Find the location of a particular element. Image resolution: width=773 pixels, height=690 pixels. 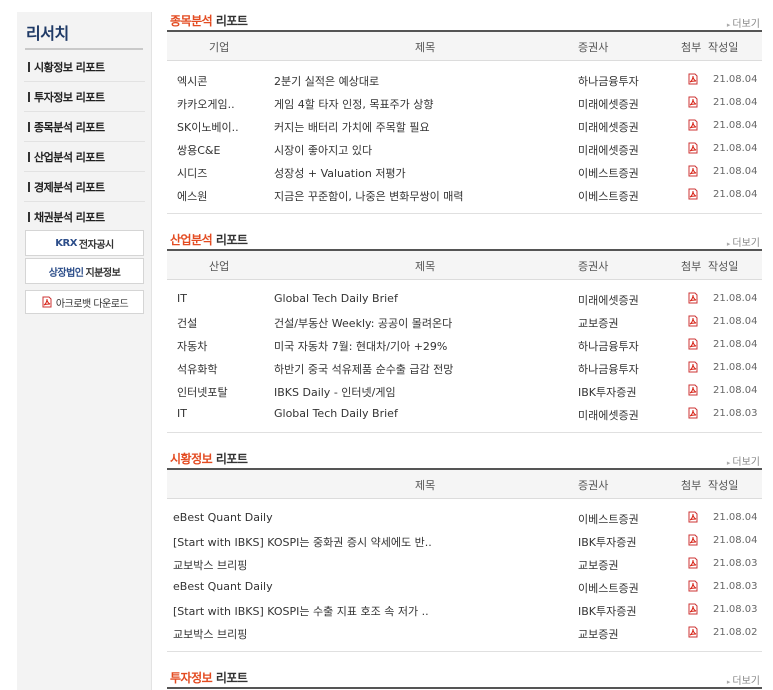

row-category: 자동차 is located at coordinates (192, 346).